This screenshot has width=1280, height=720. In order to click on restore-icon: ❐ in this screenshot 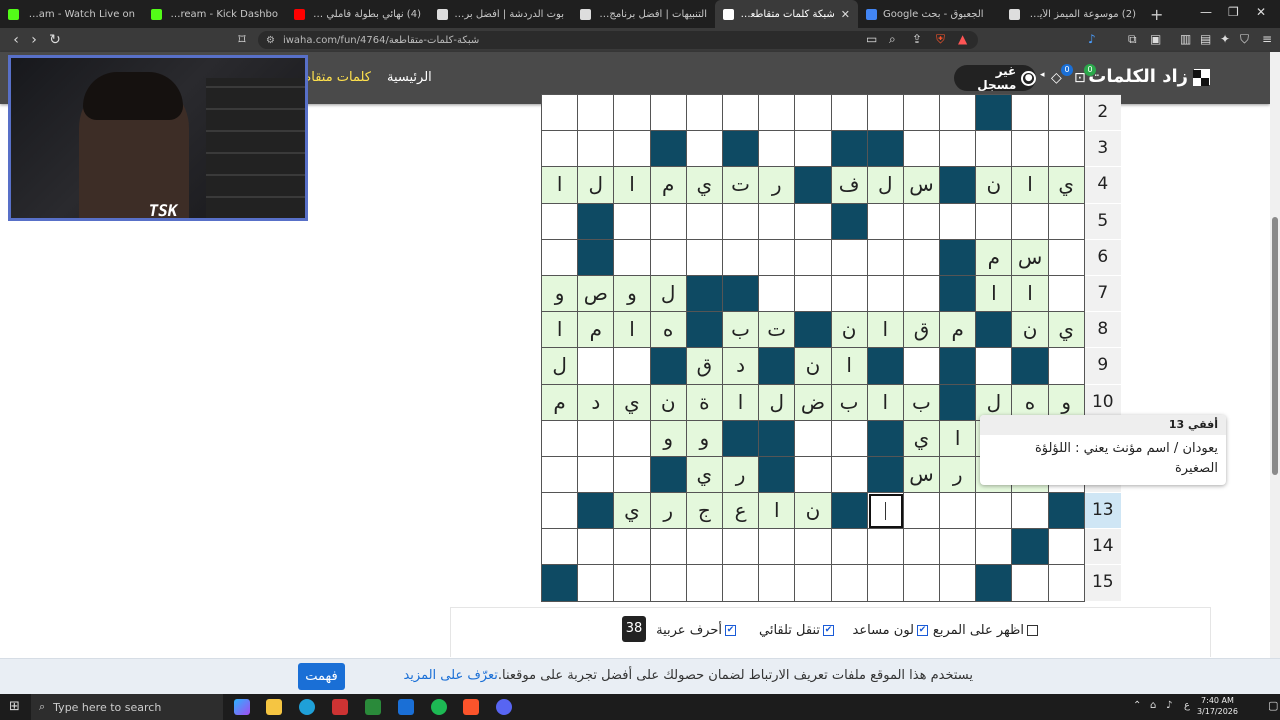, I will do `click(1233, 12)`.